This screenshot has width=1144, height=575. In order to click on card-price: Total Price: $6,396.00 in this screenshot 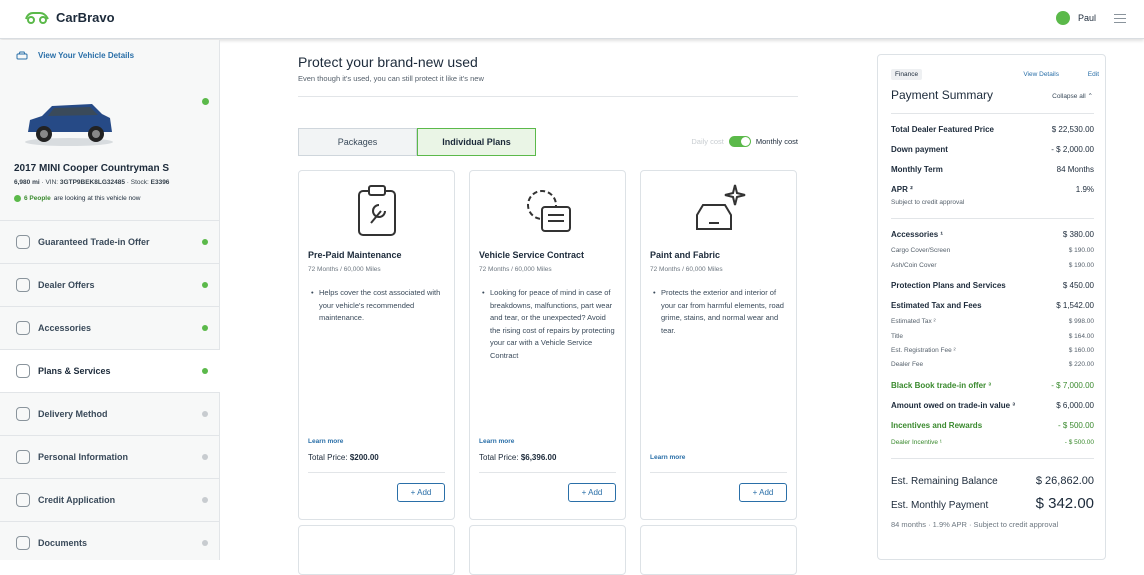, I will do `click(518, 457)`.